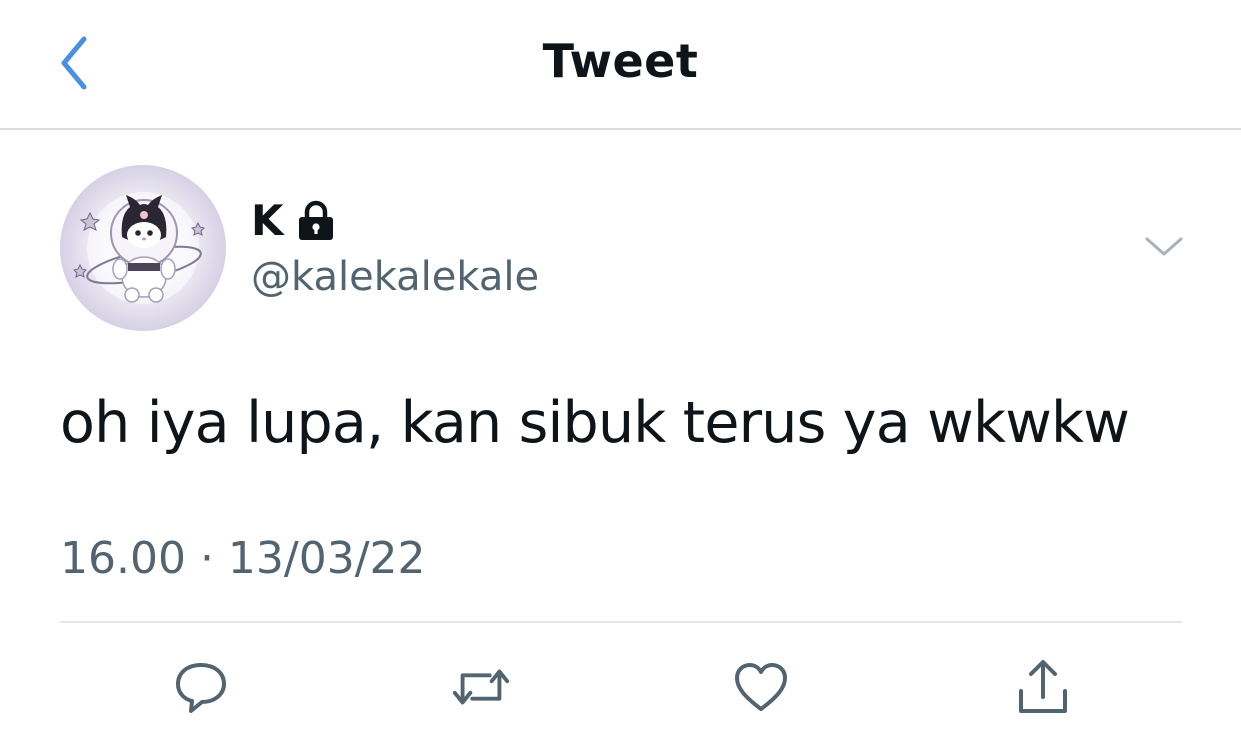 This screenshot has width=1241, height=740. Describe the element at coordinates (620, 61) in the screenshot. I see `page-title: Tweet` at that location.